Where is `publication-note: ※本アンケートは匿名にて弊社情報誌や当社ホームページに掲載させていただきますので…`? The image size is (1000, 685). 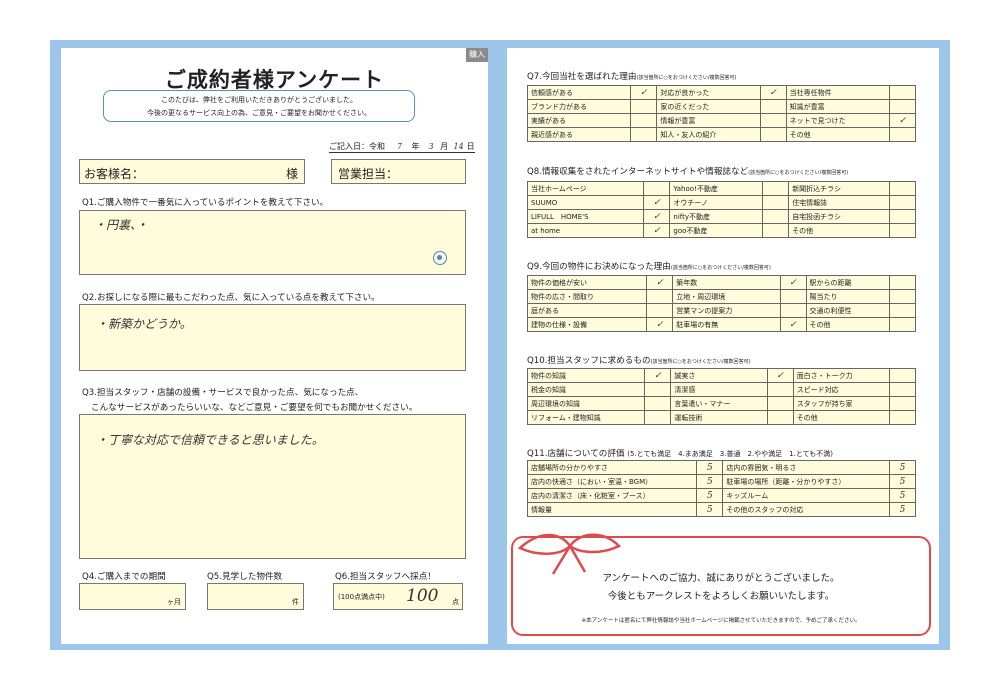
publication-note: ※本アンケートは匿名にて弊社情報誌や当社ホームページに掲載させていただきますので… is located at coordinates (721, 621).